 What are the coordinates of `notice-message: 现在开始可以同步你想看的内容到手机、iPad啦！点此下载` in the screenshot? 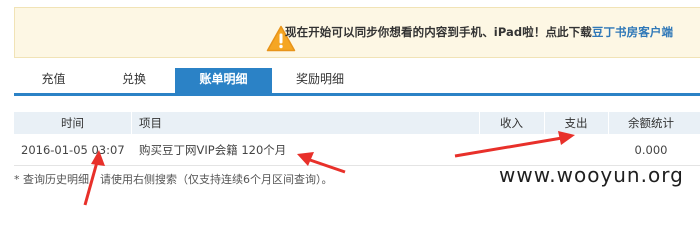 It's located at (438, 32).